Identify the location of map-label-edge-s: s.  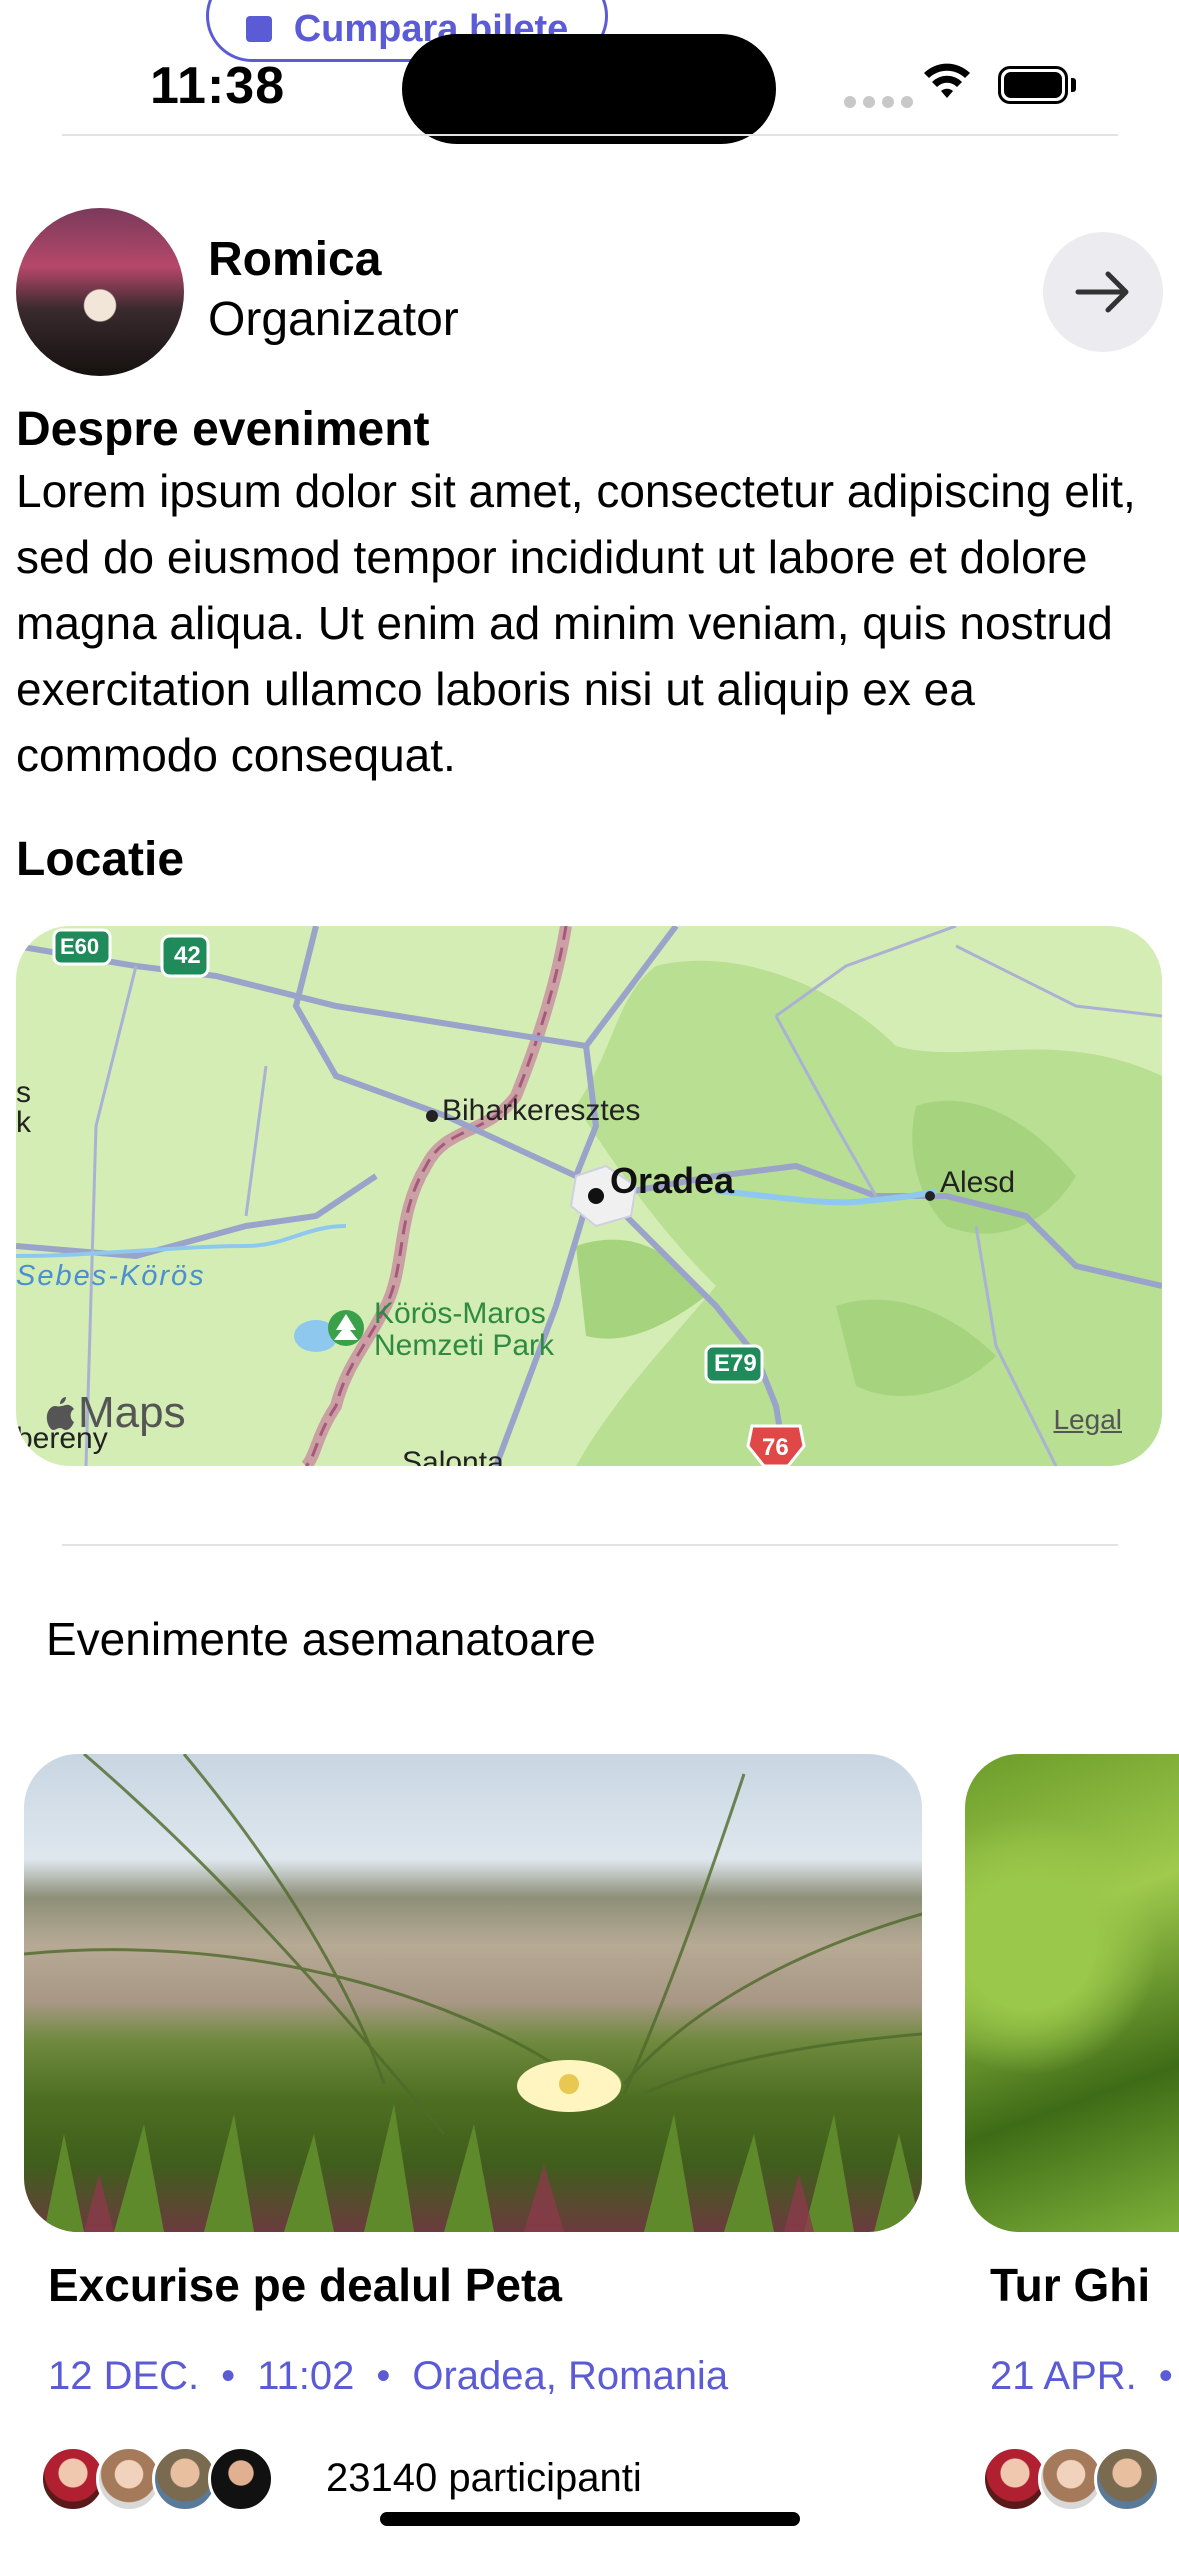
(23, 1092).